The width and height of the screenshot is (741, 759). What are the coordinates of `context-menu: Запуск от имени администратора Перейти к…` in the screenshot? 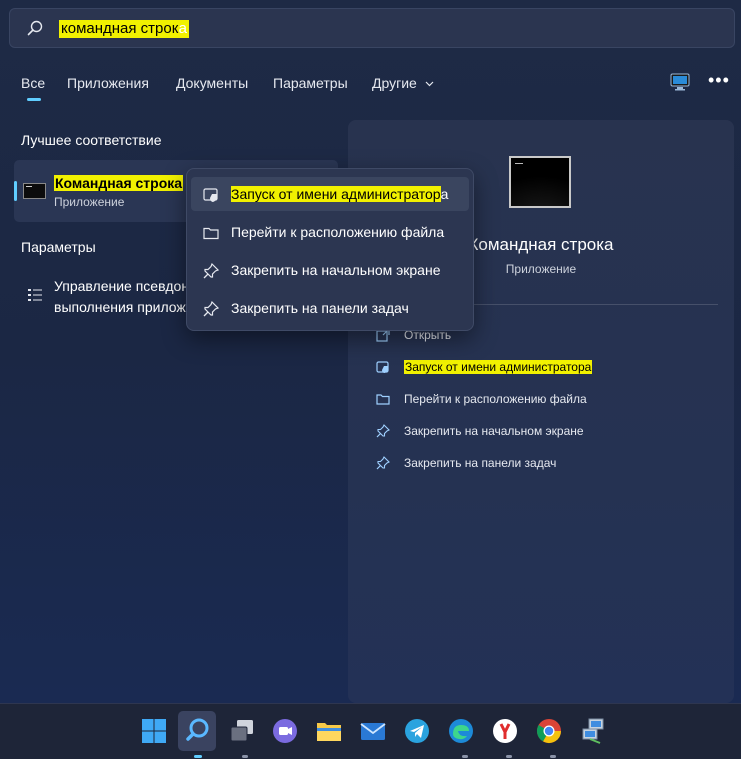 It's located at (330, 249).